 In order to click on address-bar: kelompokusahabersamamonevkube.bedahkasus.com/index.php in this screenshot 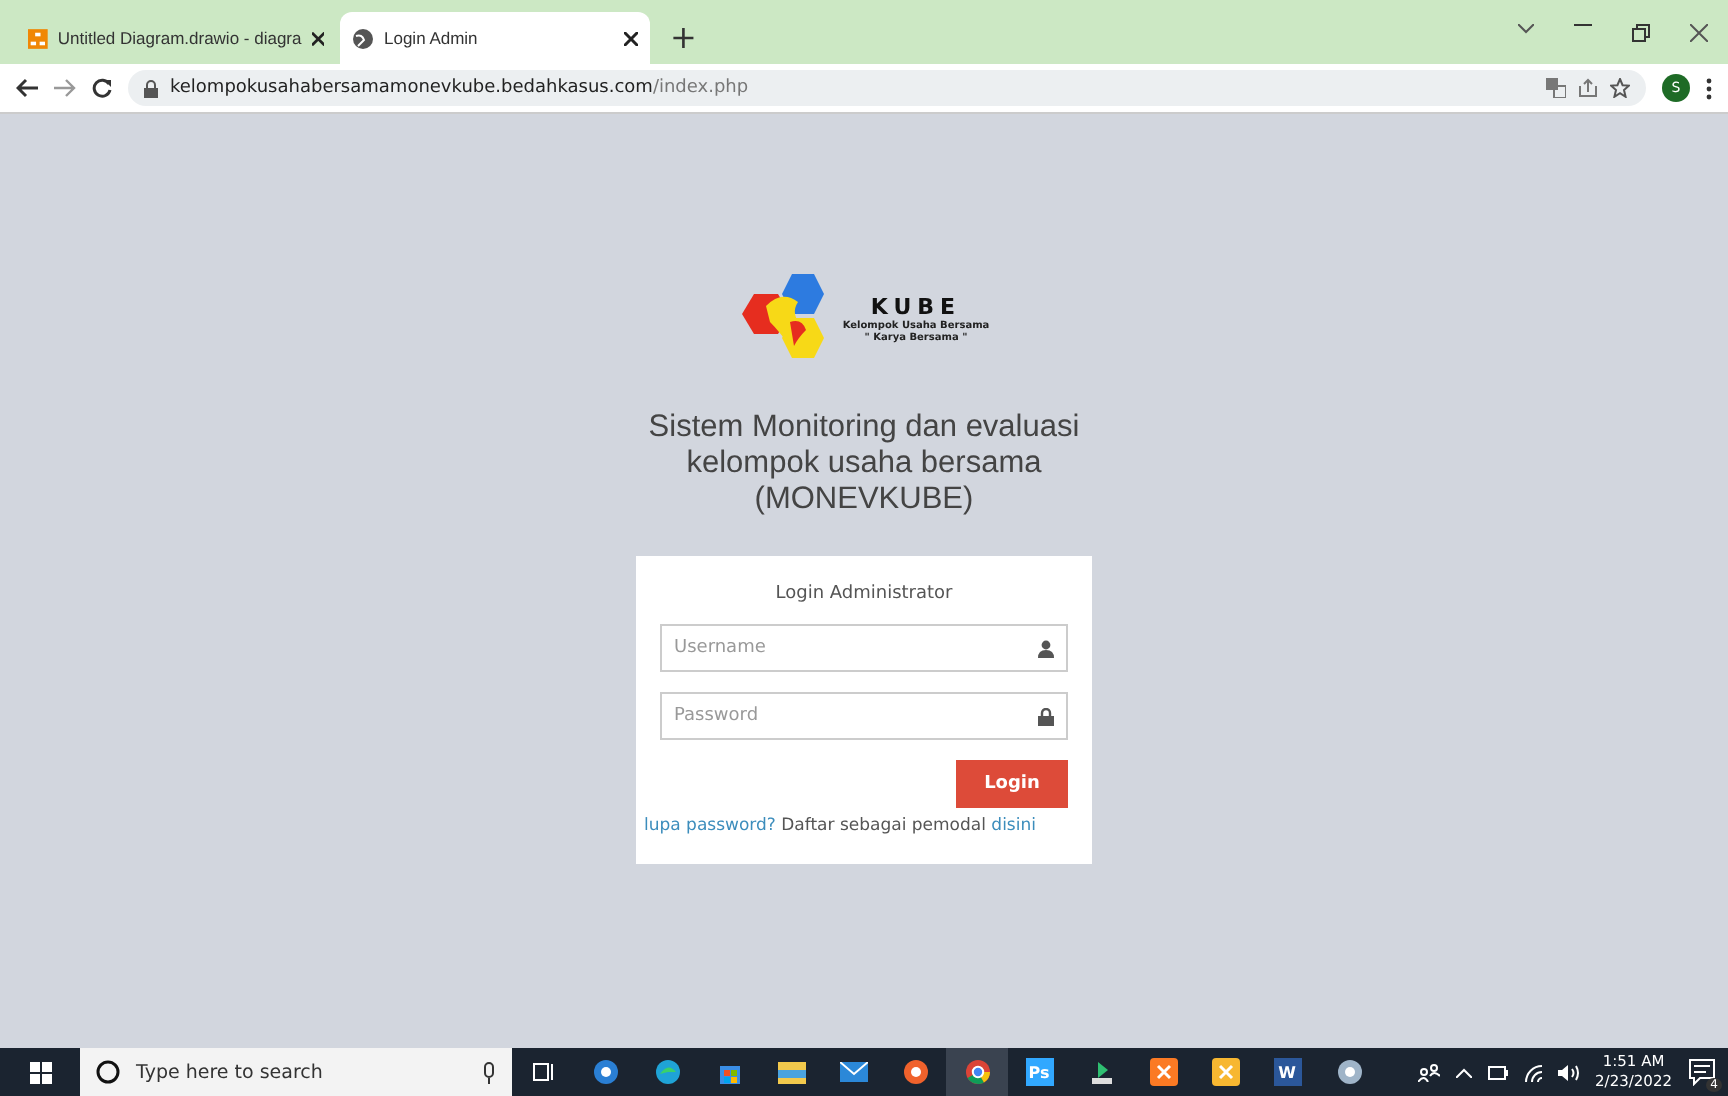, I will do `click(887, 88)`.